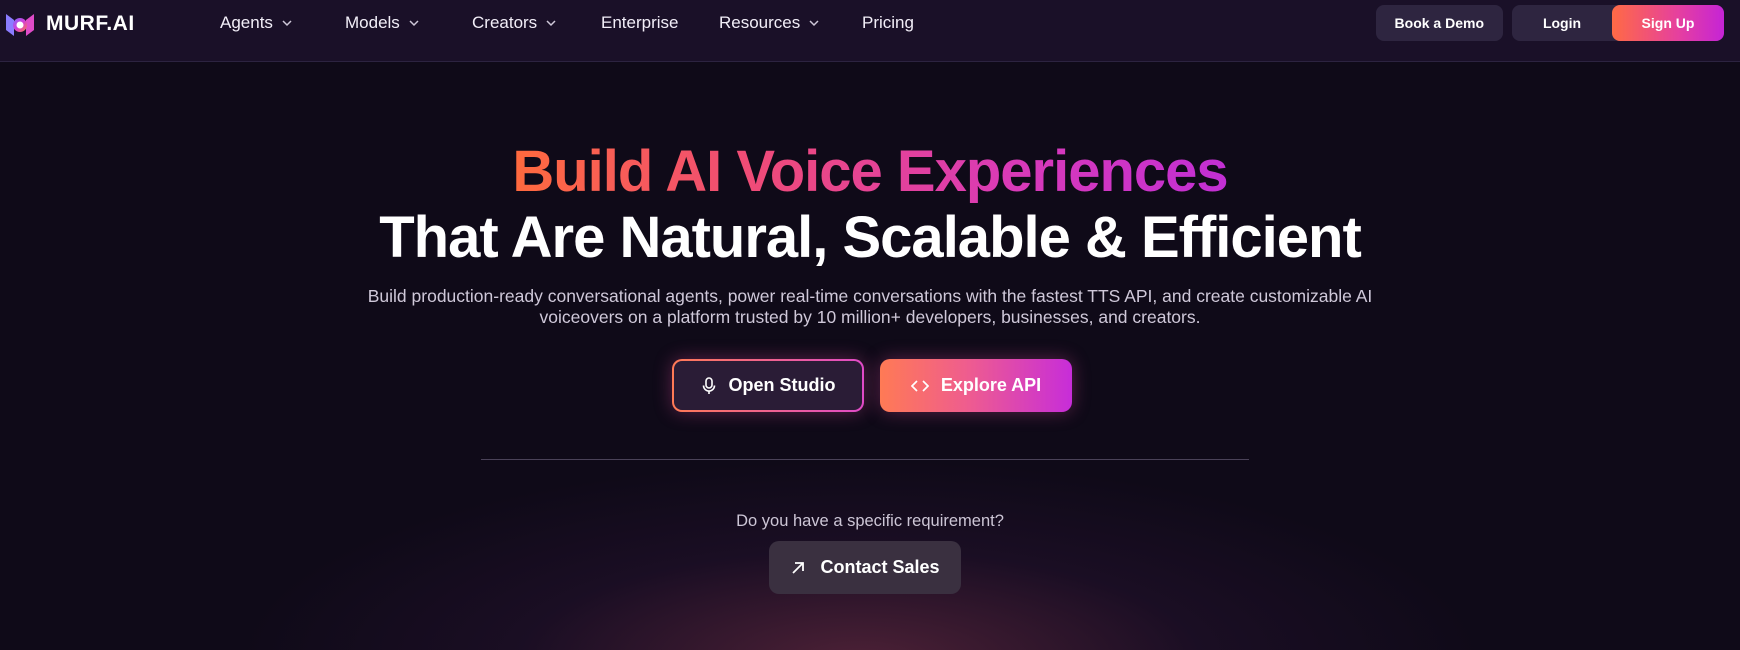  I want to click on open-studio-button: Open Studio, so click(768, 385).